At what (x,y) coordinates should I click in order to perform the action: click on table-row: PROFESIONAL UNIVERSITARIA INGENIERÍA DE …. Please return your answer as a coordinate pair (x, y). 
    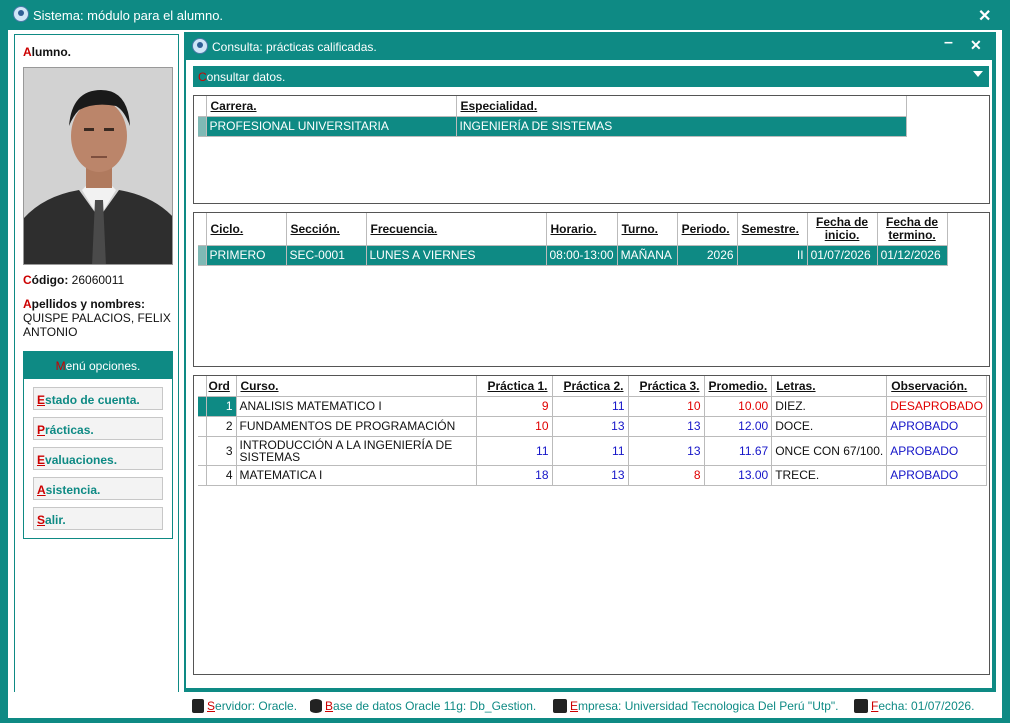
    Looking at the image, I should click on (552, 126).